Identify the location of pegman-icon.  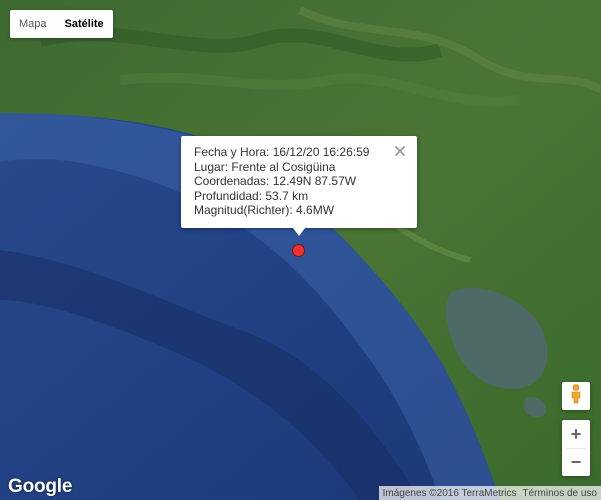
(576, 396).